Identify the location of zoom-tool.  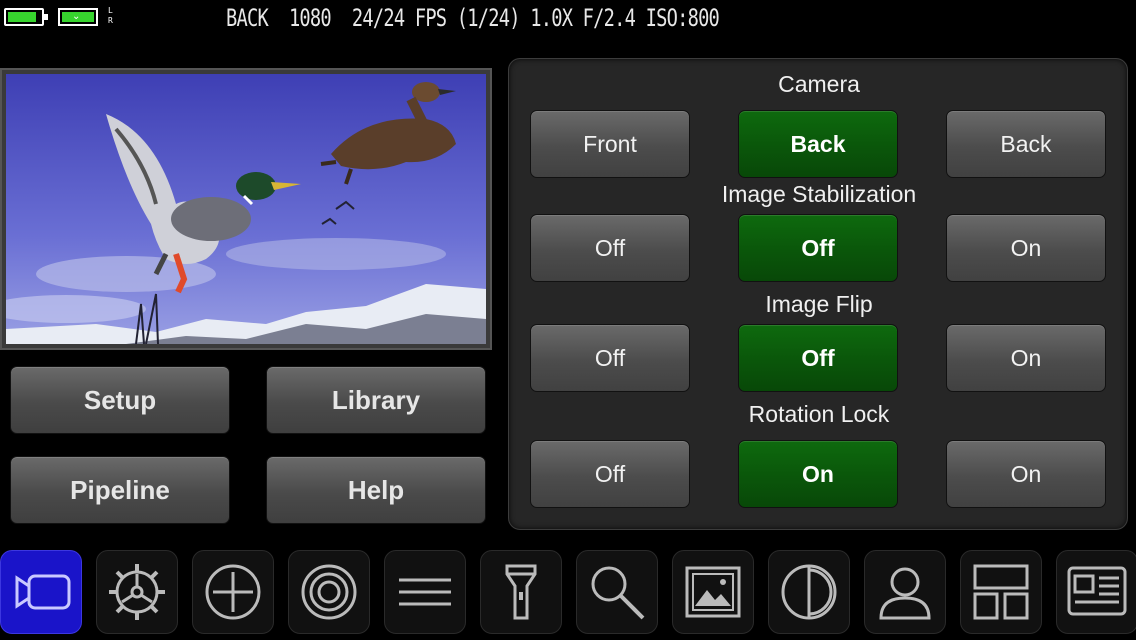
(617, 592).